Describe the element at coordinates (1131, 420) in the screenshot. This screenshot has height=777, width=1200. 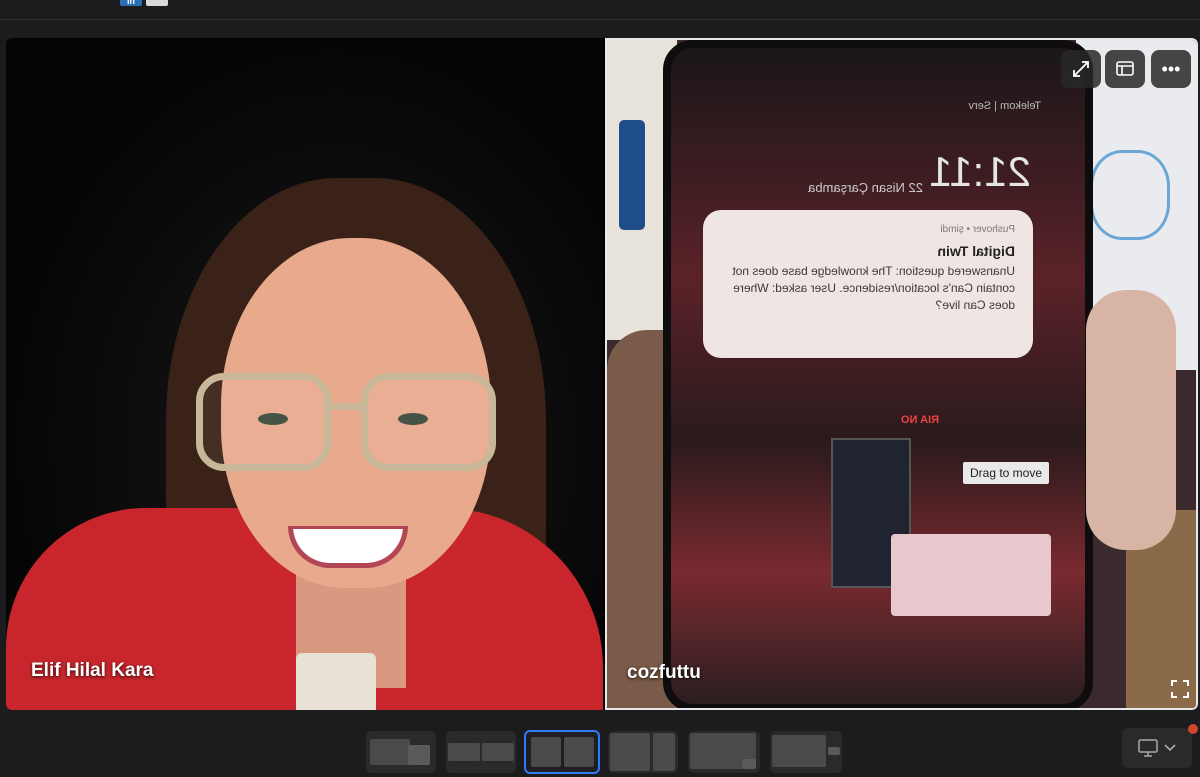
I see `hand-holding-phone` at that location.